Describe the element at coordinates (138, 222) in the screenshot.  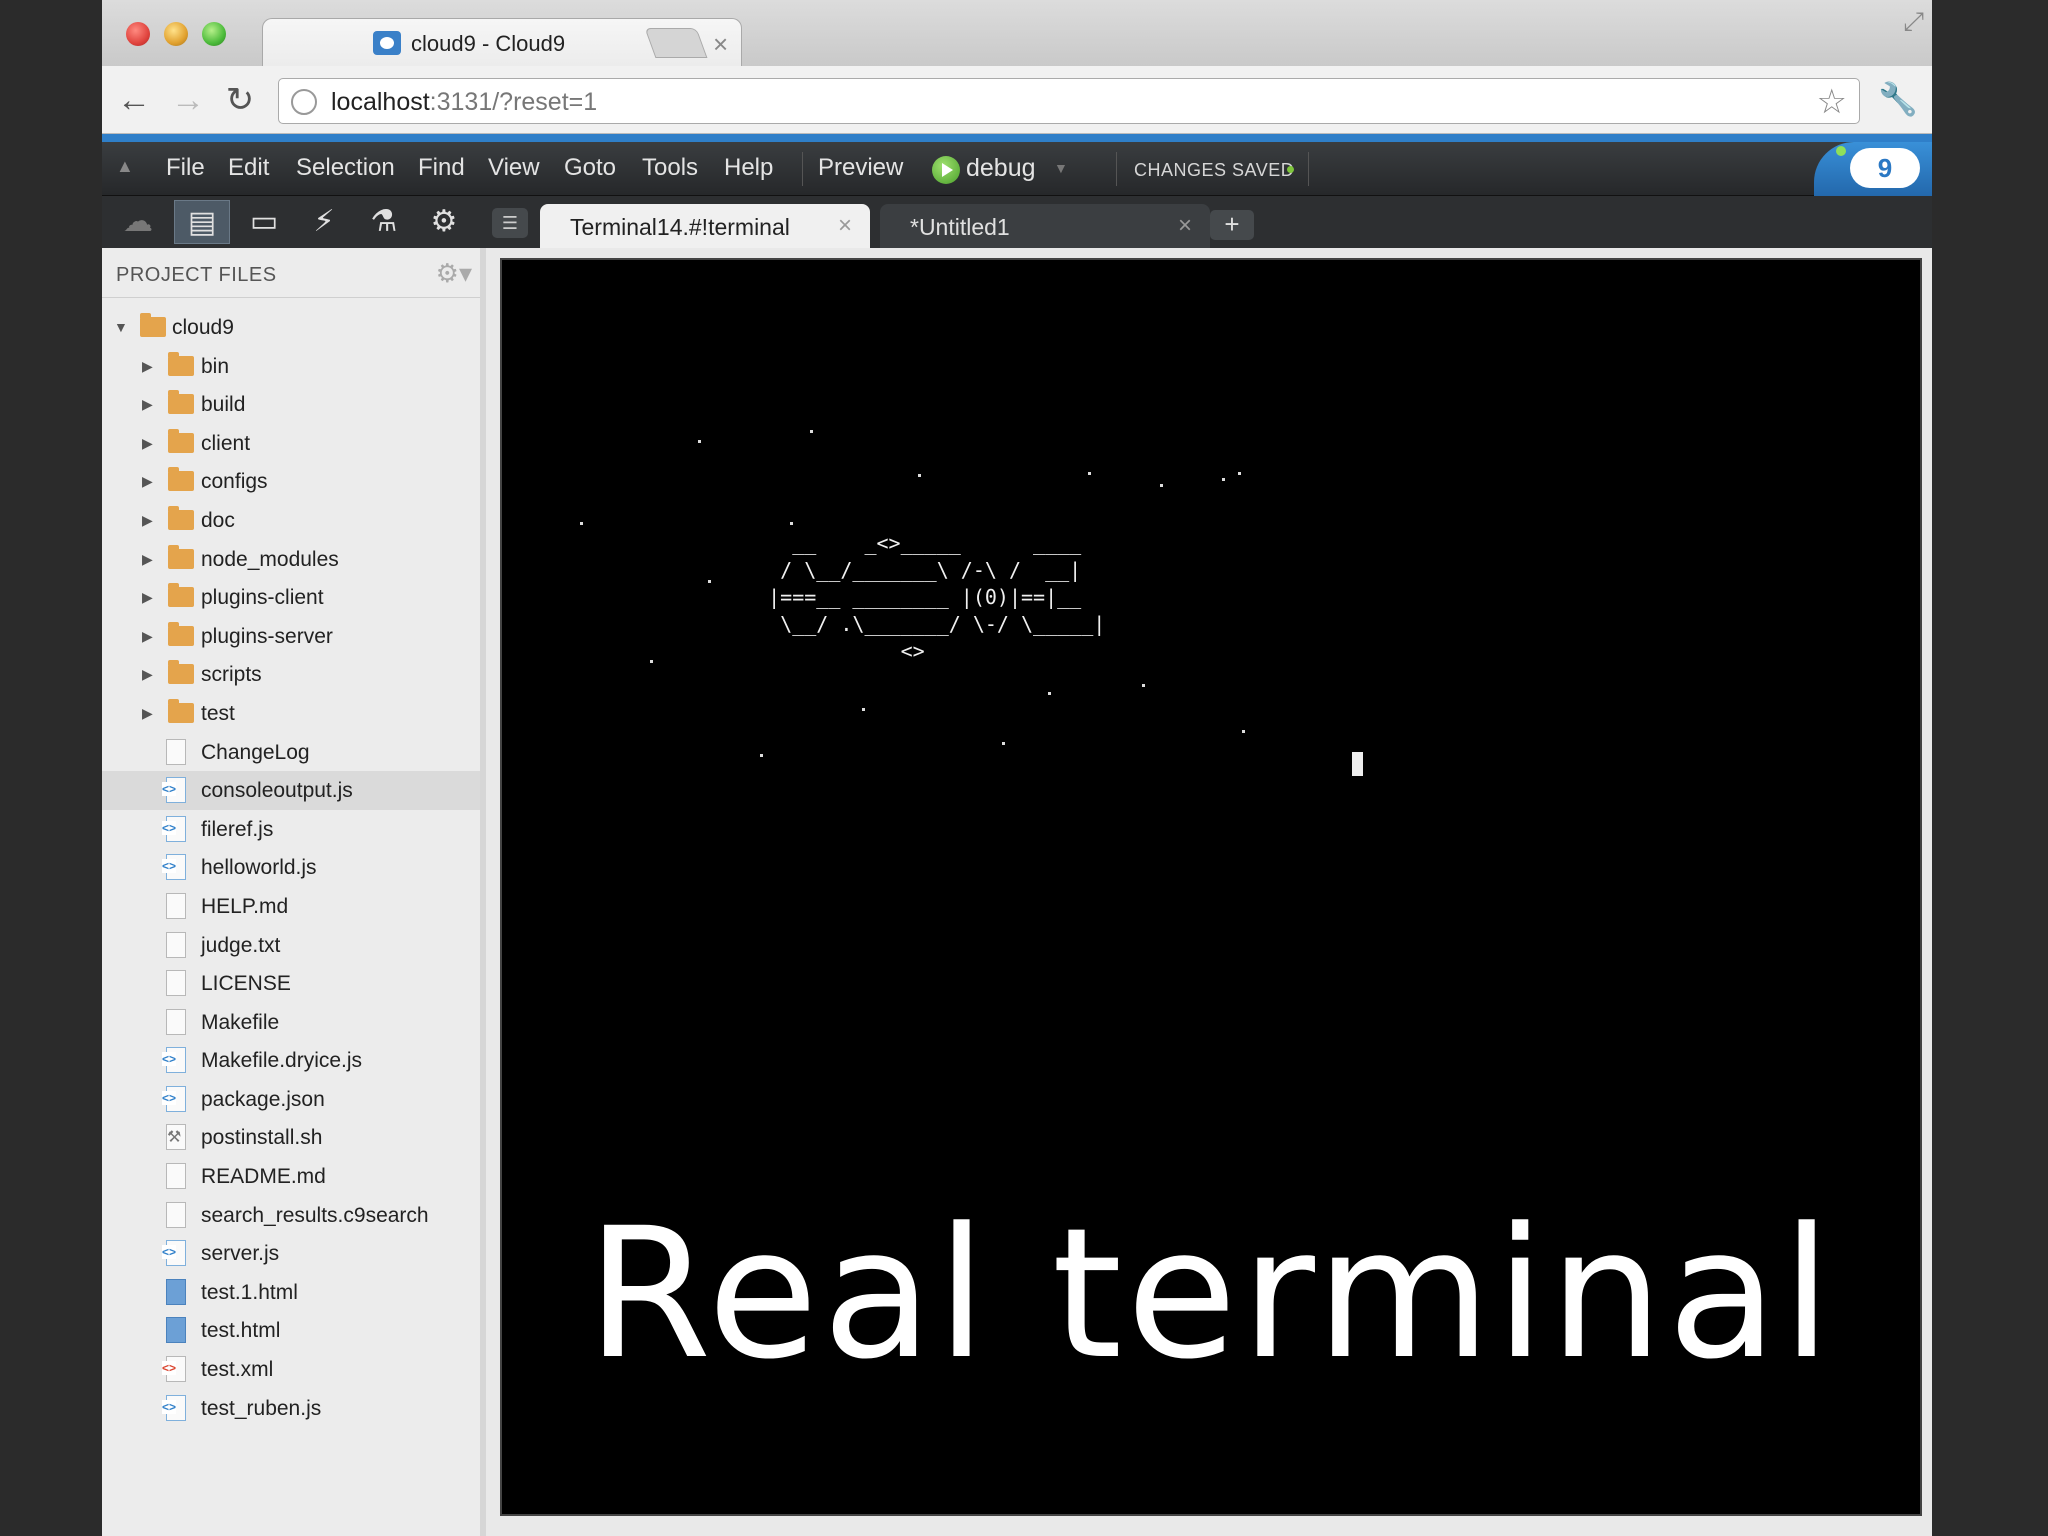
I see `cloud9-icon: ☁` at that location.